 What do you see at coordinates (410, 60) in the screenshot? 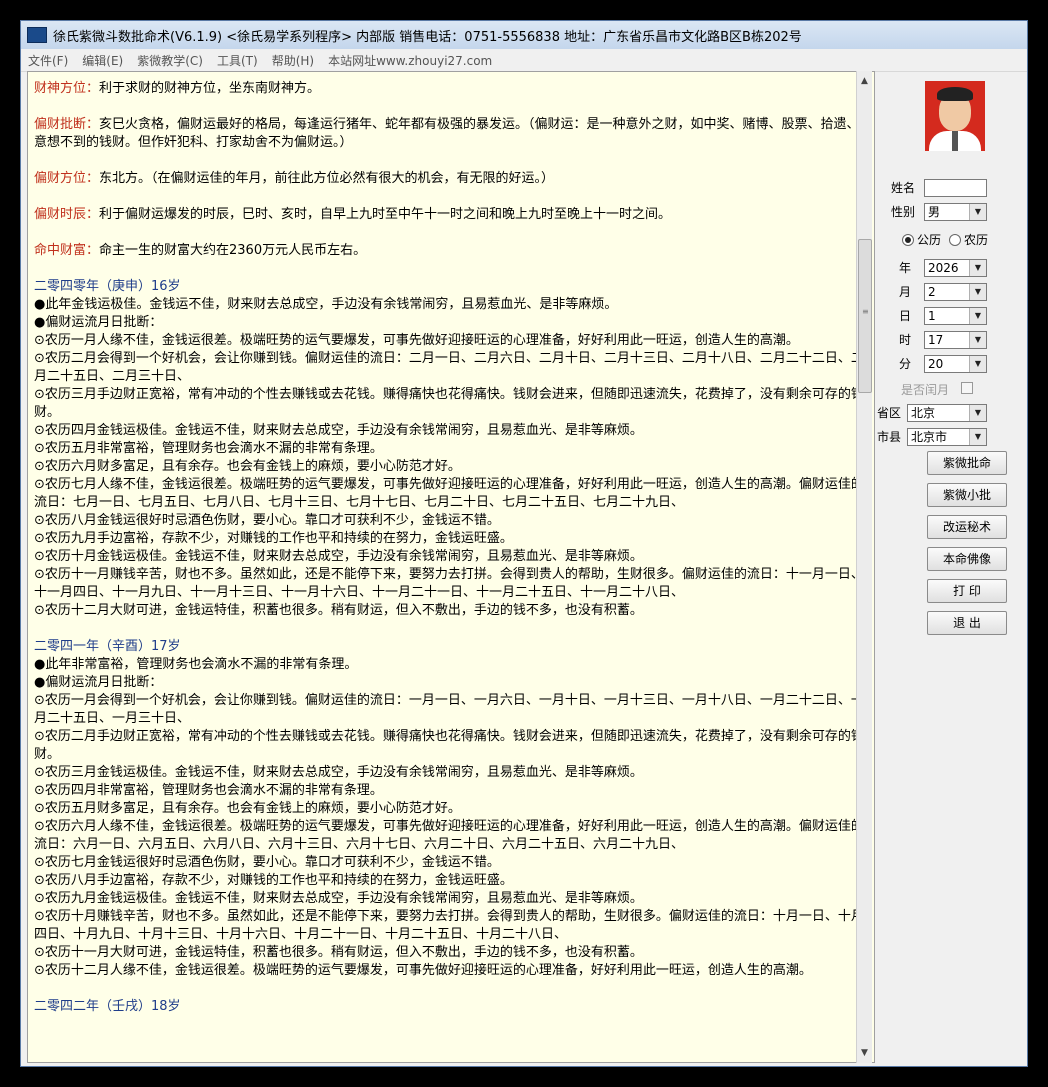
I see `menu-website: 本站网址www.zhouyi27.com` at bounding box center [410, 60].